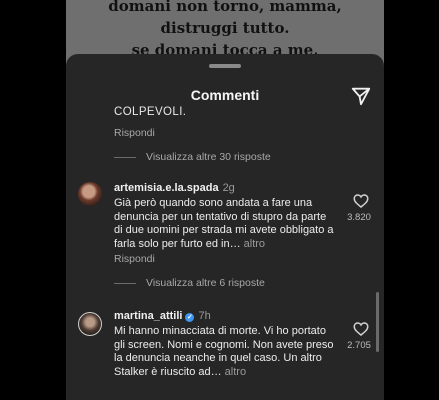 Image resolution: width=439 pixels, height=400 pixels. Describe the element at coordinates (225, 95) in the screenshot. I see `comments-title: Commenti` at that location.